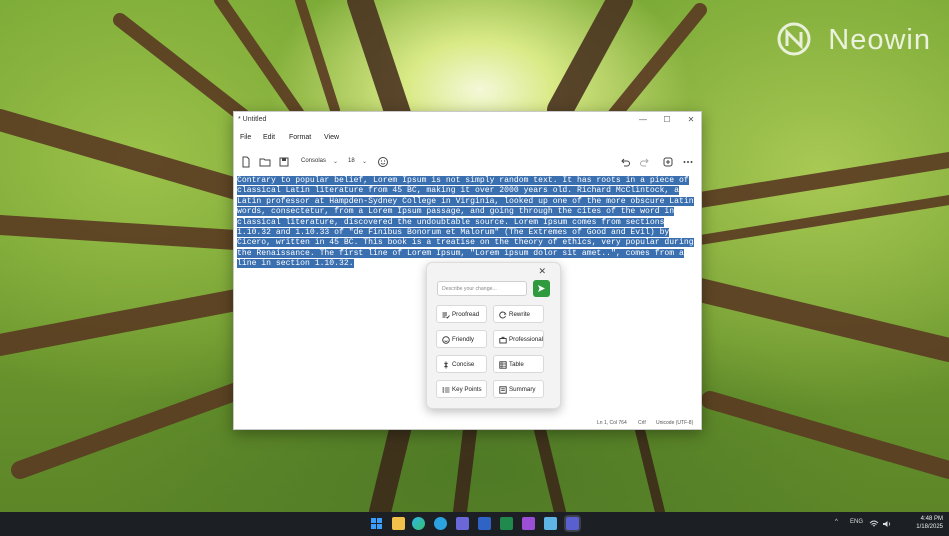  I want to click on menu-edit: Edit, so click(269, 137).